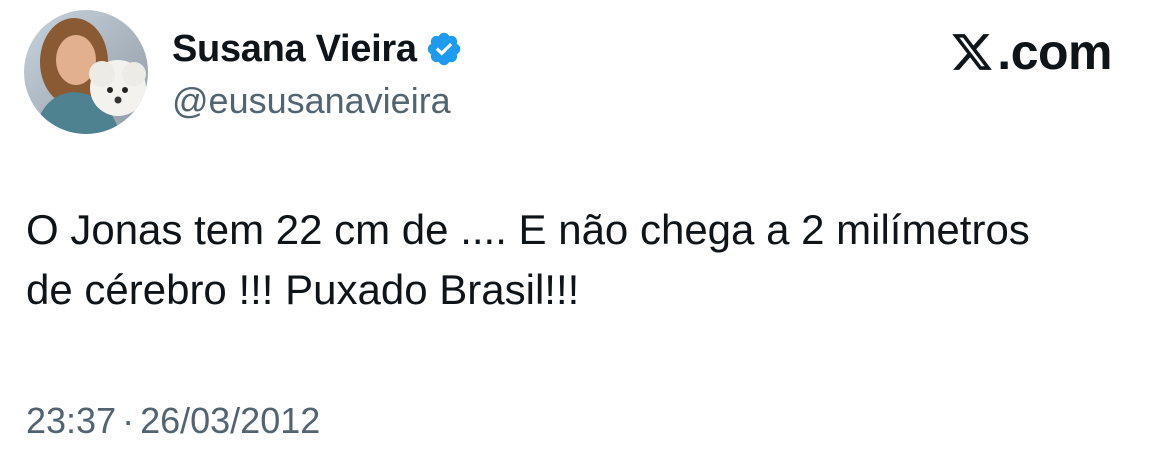 The image size is (1170, 472). I want to click on tweet-date: 26/03/2012, so click(230, 420).